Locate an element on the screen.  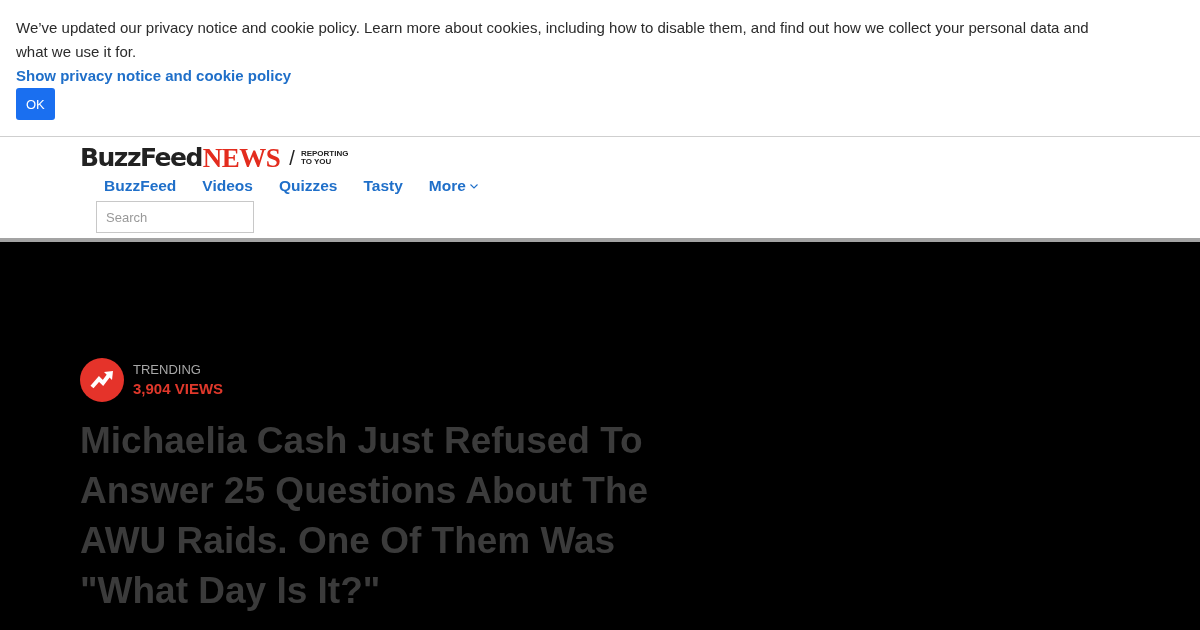
caret-icon is located at coordinates (473, 186).